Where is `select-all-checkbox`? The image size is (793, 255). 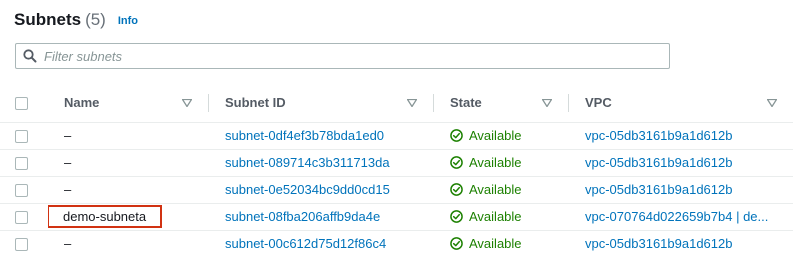 select-all-checkbox is located at coordinates (21, 104).